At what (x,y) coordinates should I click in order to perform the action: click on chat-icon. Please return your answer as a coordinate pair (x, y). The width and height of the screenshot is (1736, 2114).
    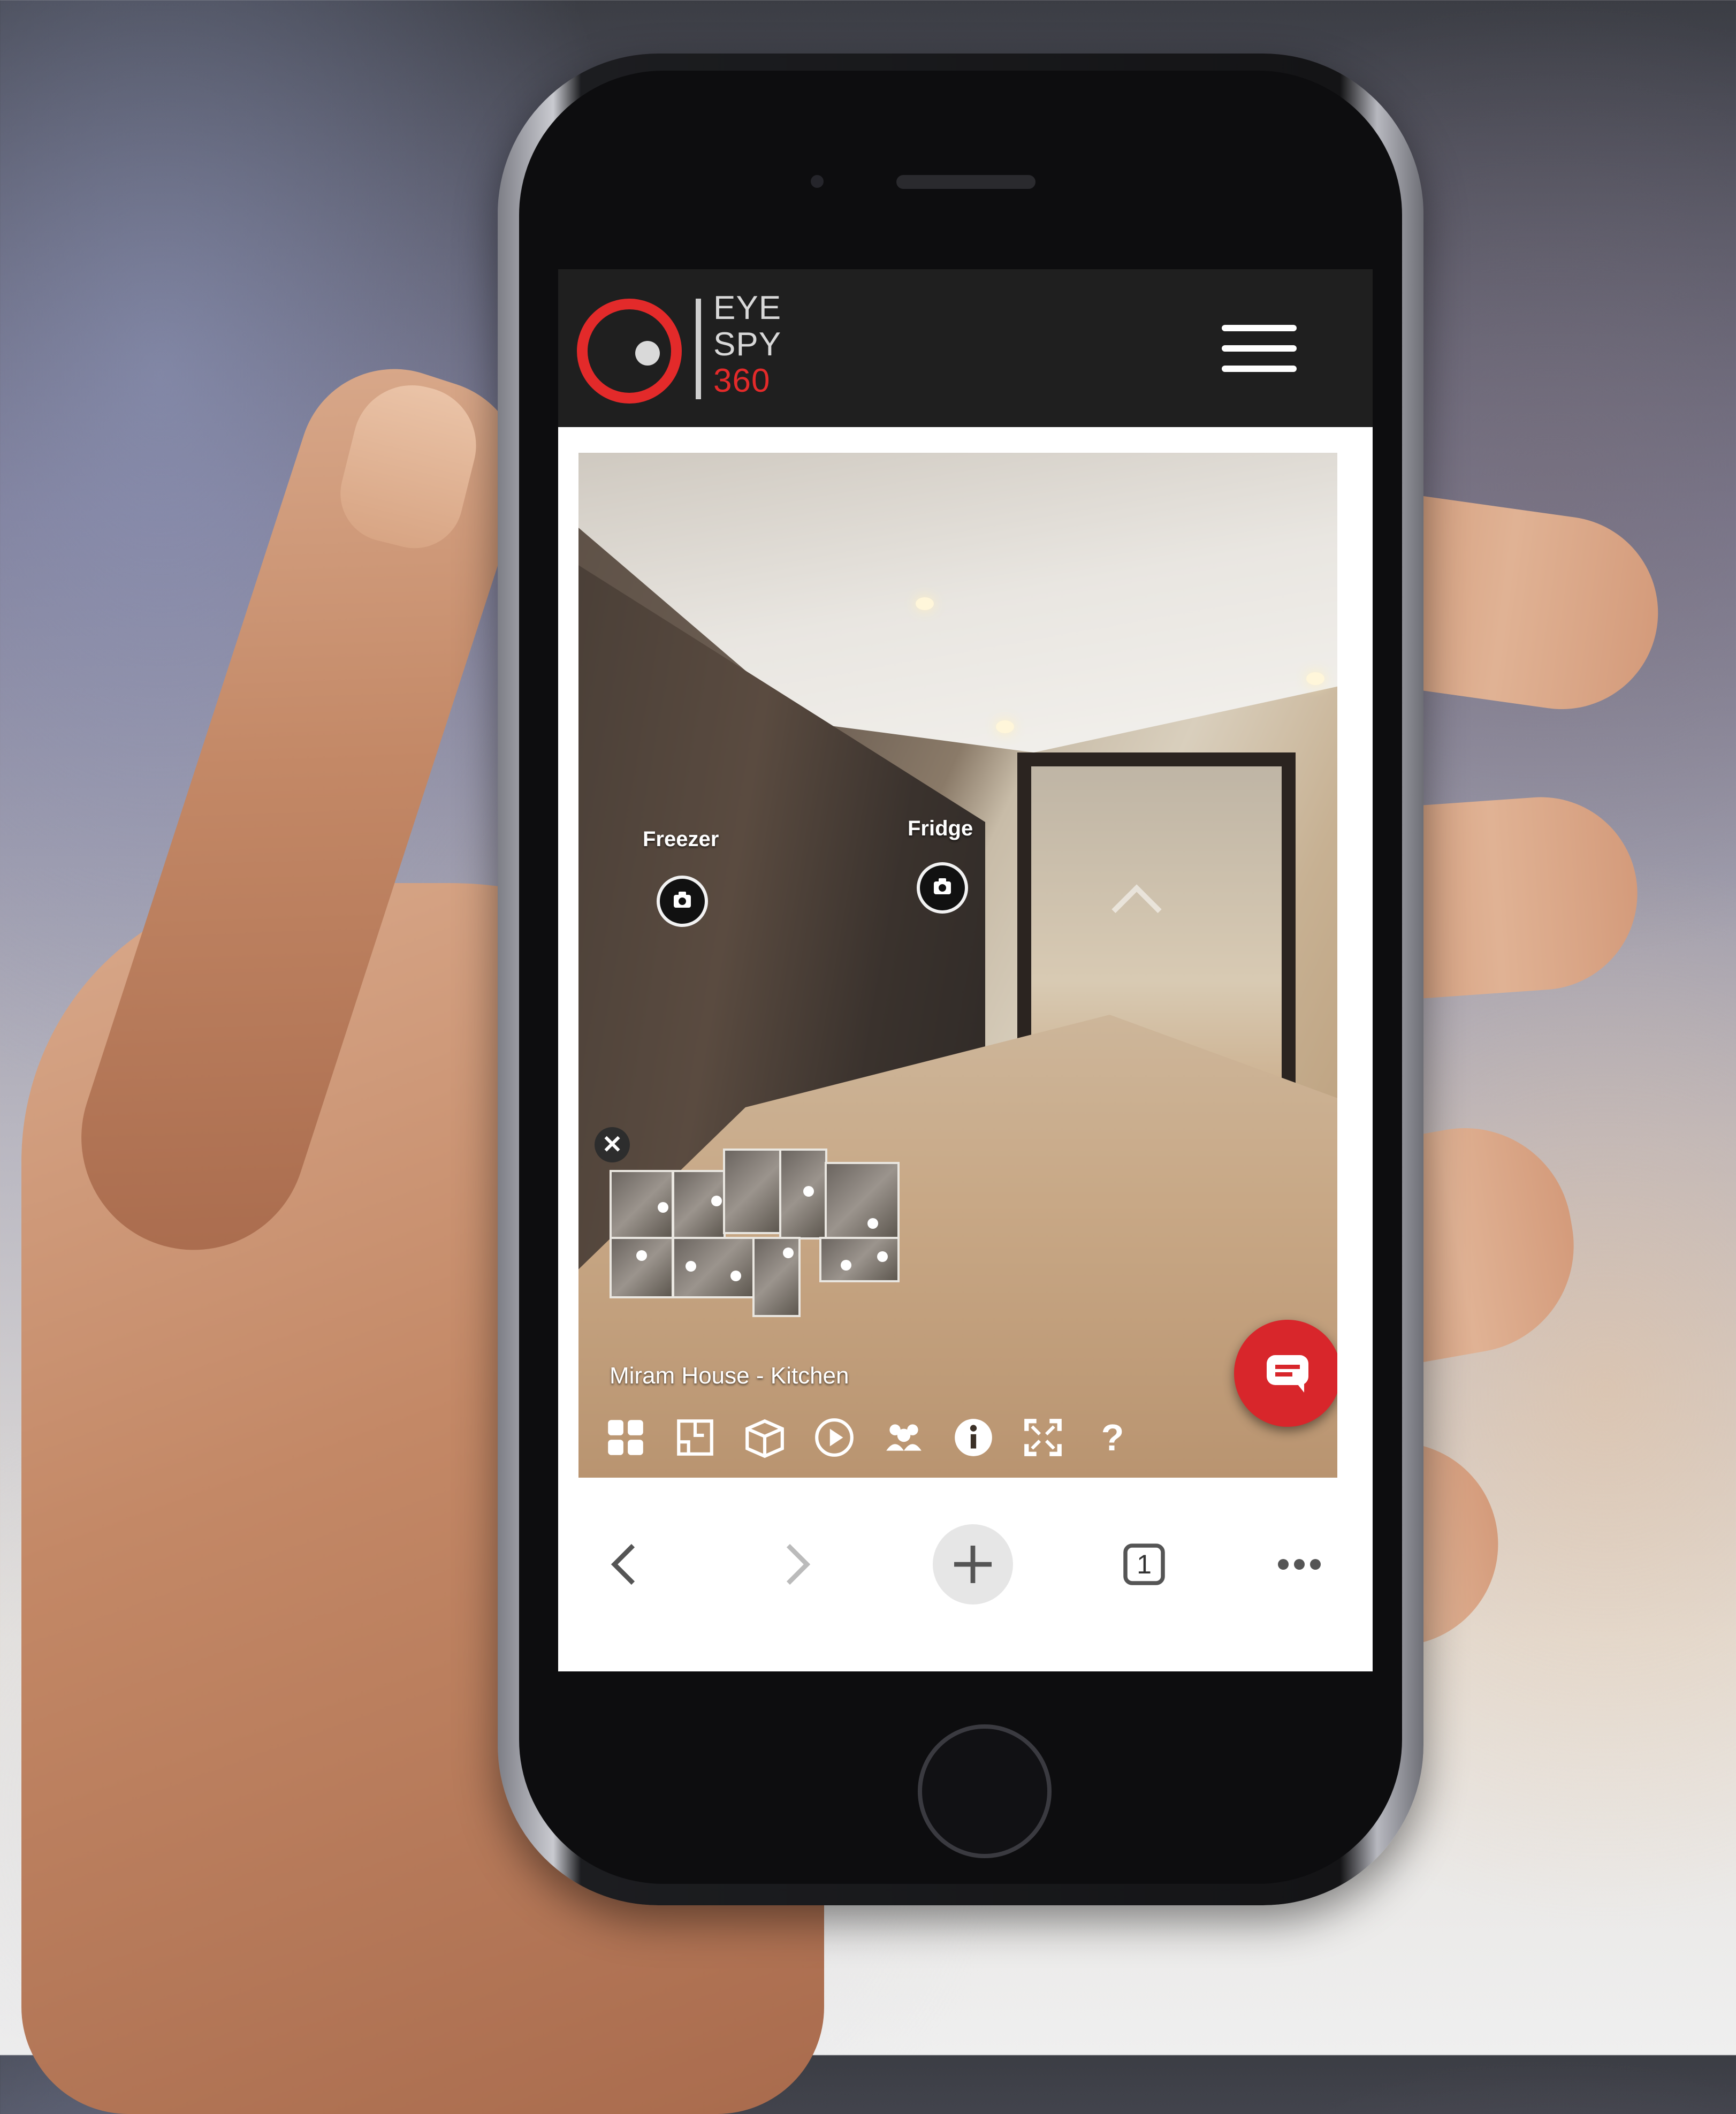
    Looking at the image, I should click on (1287, 1374).